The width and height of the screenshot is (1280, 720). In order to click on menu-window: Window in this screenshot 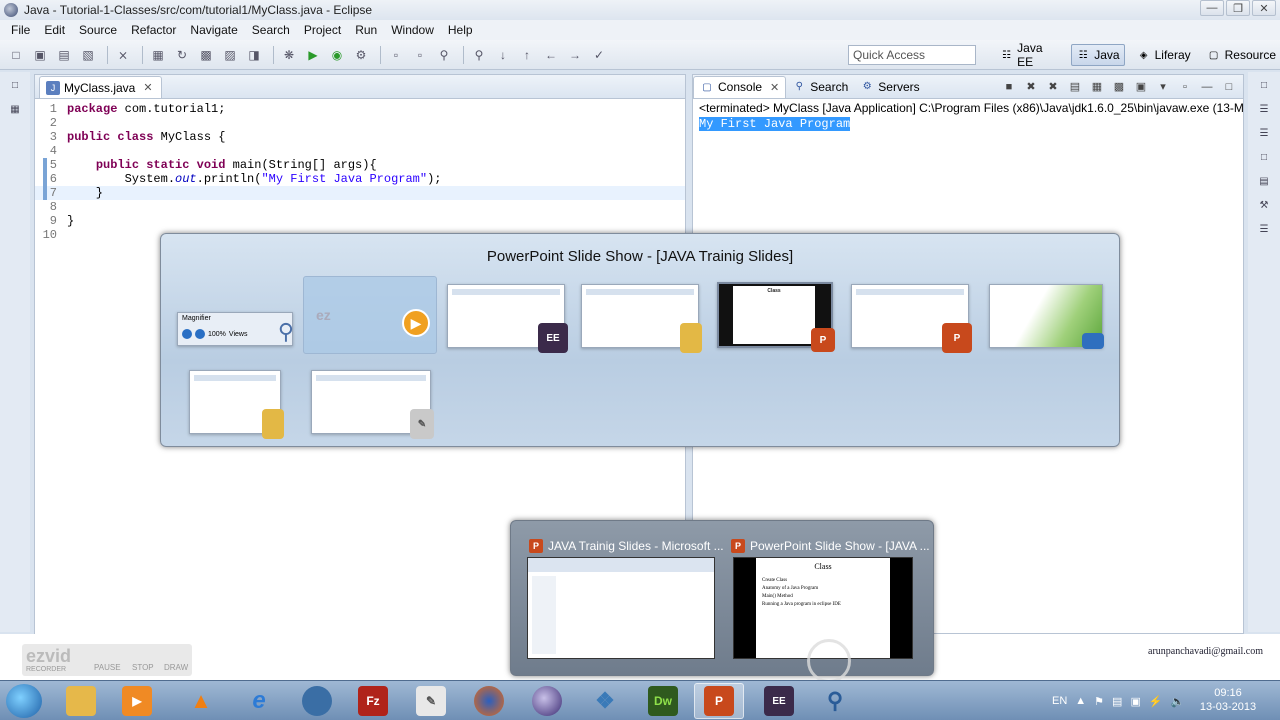, I will do `click(412, 30)`.